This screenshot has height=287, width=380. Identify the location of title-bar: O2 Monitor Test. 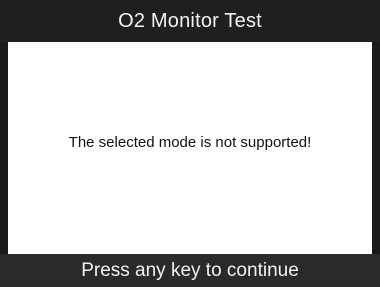
(190, 21).